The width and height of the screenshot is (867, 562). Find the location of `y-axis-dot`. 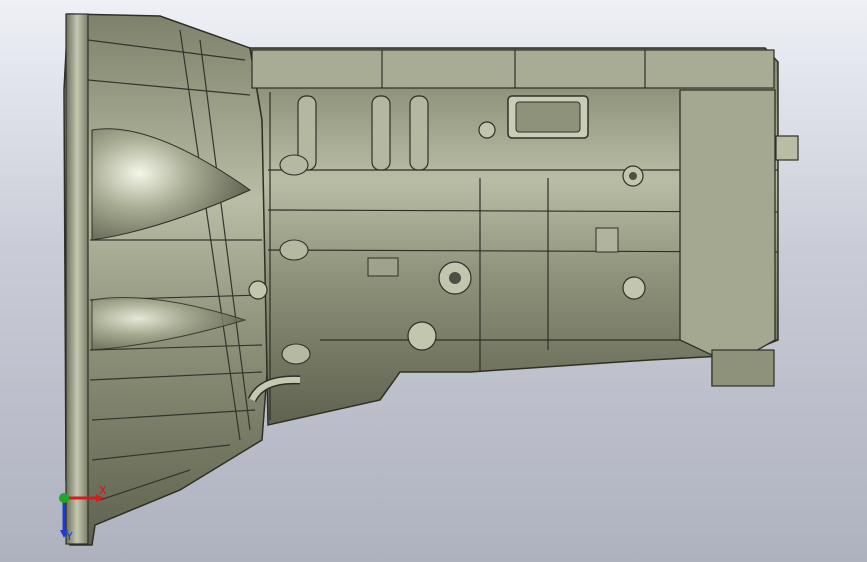

y-axis-dot is located at coordinates (64, 498).